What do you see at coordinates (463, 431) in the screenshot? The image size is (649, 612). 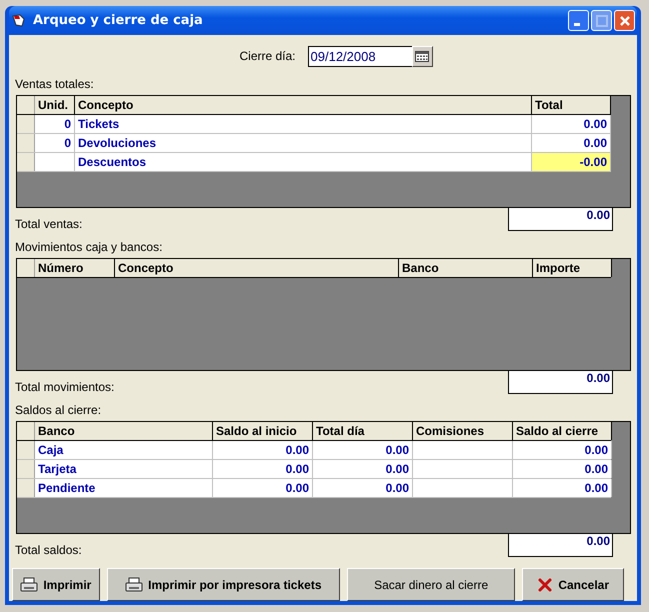 I see `column-header: Comisiones` at bounding box center [463, 431].